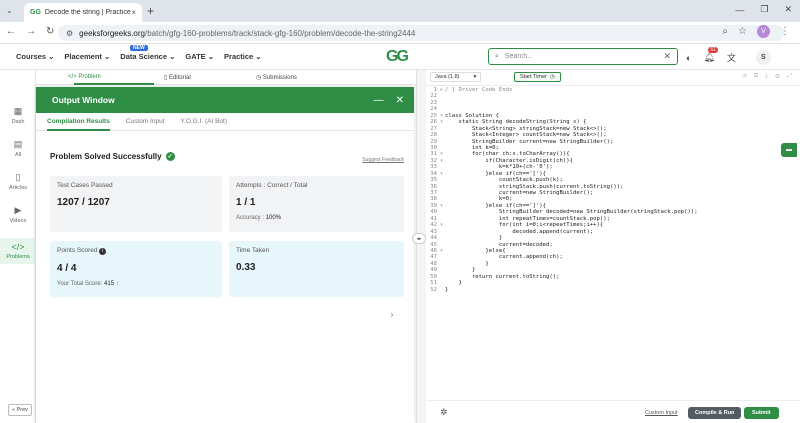 The image size is (800, 423). What do you see at coordinates (419, 238) in the screenshot?
I see `resize-handle-icon: ◂▸` at bounding box center [419, 238].